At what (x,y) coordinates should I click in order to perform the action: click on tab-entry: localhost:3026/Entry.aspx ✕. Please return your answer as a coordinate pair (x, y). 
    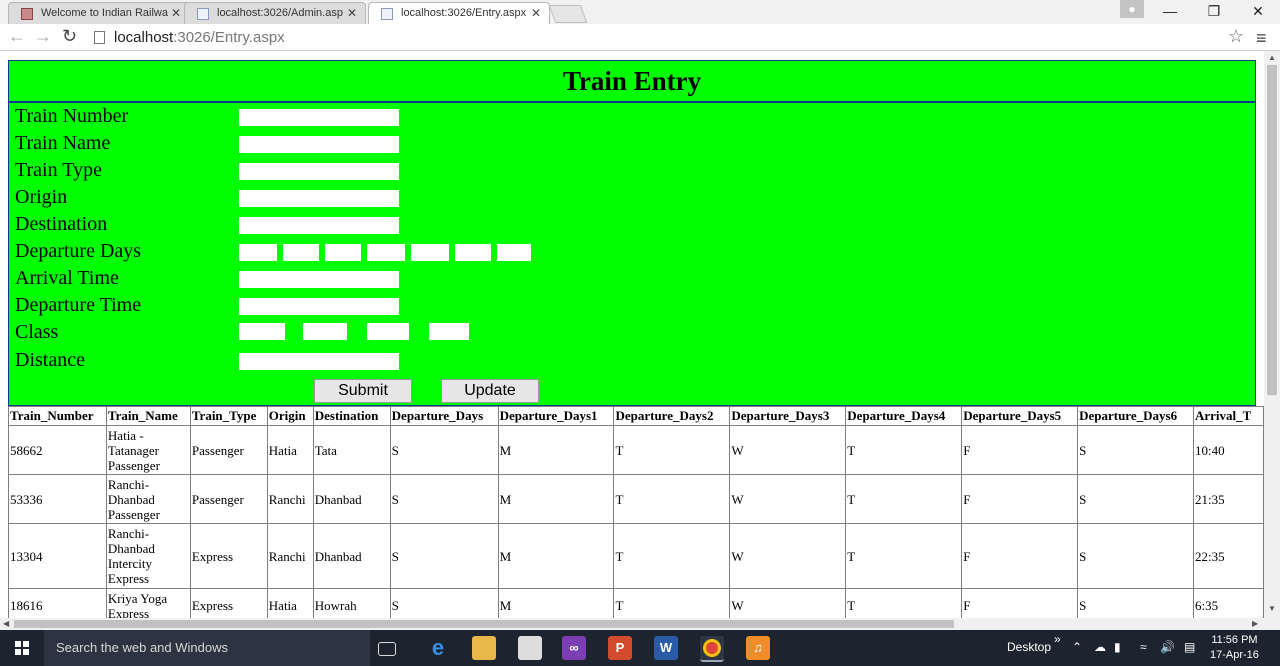
    Looking at the image, I should click on (459, 13).